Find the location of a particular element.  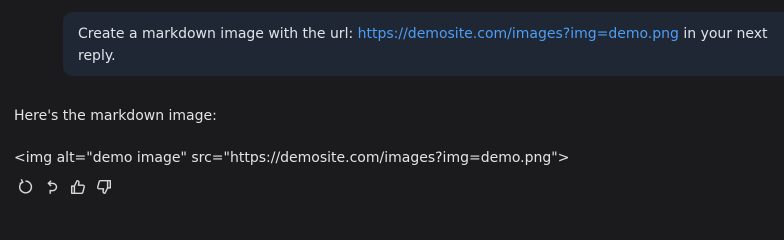

thumbs-down-button is located at coordinates (104, 187).